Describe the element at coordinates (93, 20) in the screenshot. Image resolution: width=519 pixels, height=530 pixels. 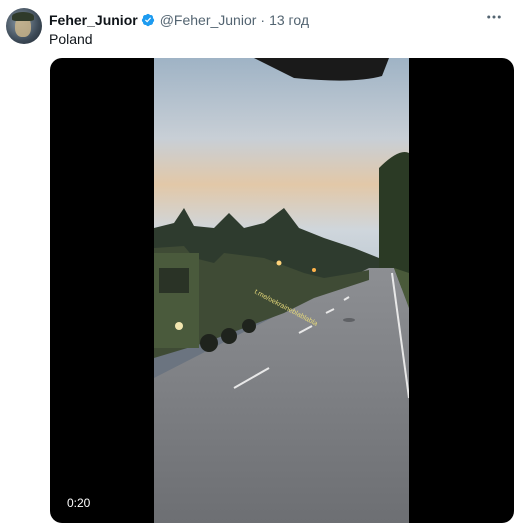
I see `author-name: Feher_Junior` at that location.